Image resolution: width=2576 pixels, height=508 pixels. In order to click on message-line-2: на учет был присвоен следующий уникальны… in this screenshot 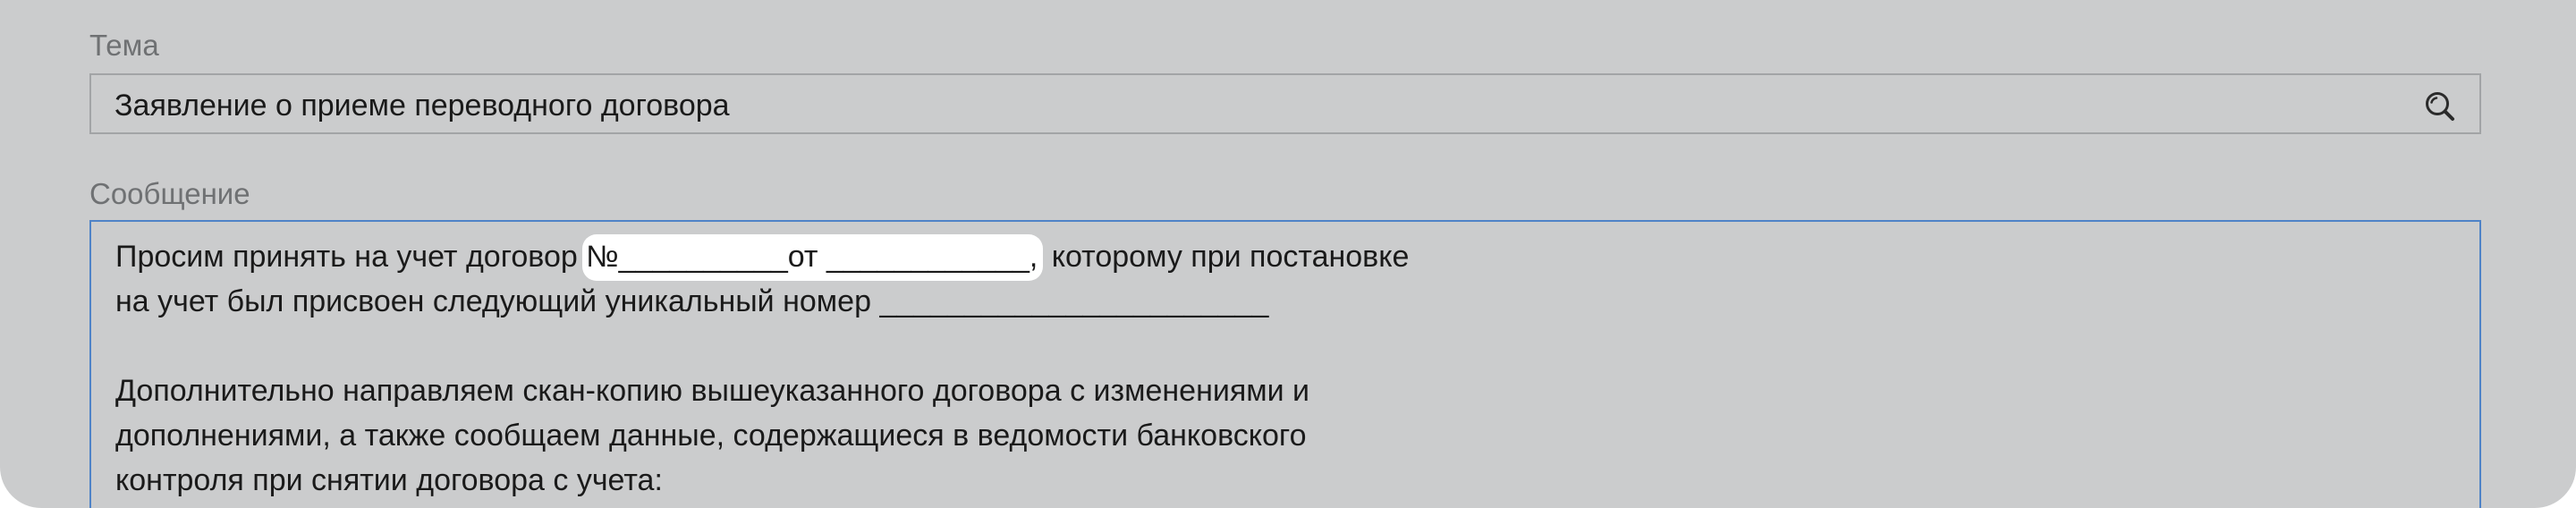, I will do `click(692, 301)`.